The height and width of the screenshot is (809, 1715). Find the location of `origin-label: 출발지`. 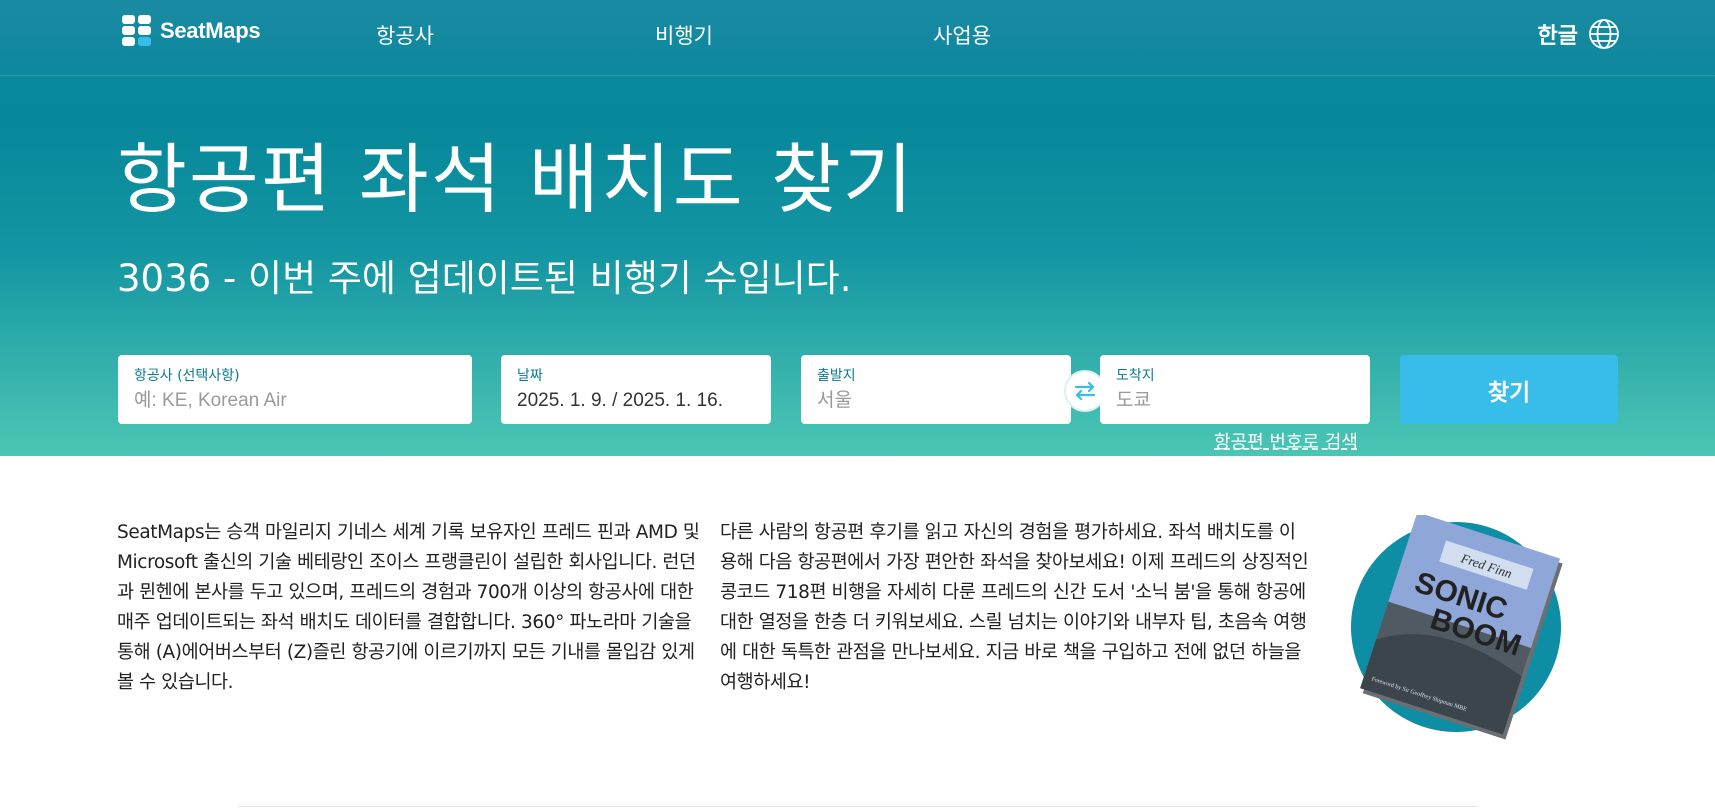

origin-label: 출발지 is located at coordinates (836, 376).